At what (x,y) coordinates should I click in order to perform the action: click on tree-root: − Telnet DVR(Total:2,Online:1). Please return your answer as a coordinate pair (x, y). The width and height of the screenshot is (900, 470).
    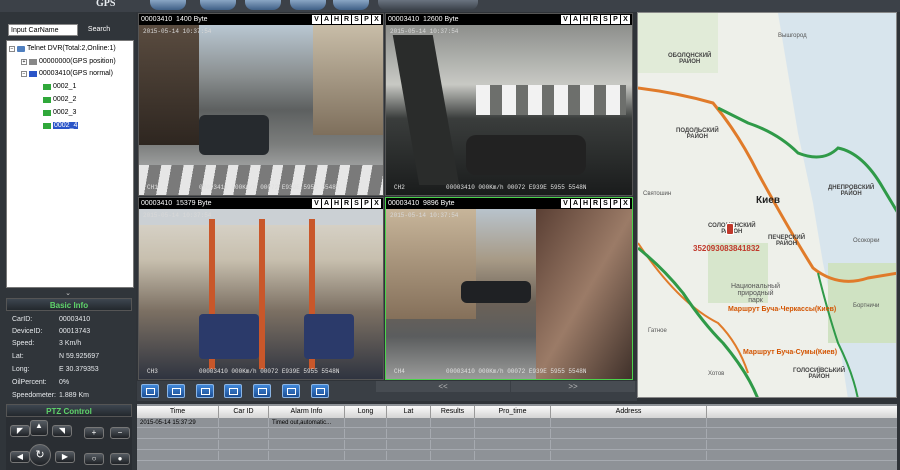
    Looking at the image, I should click on (62, 48).